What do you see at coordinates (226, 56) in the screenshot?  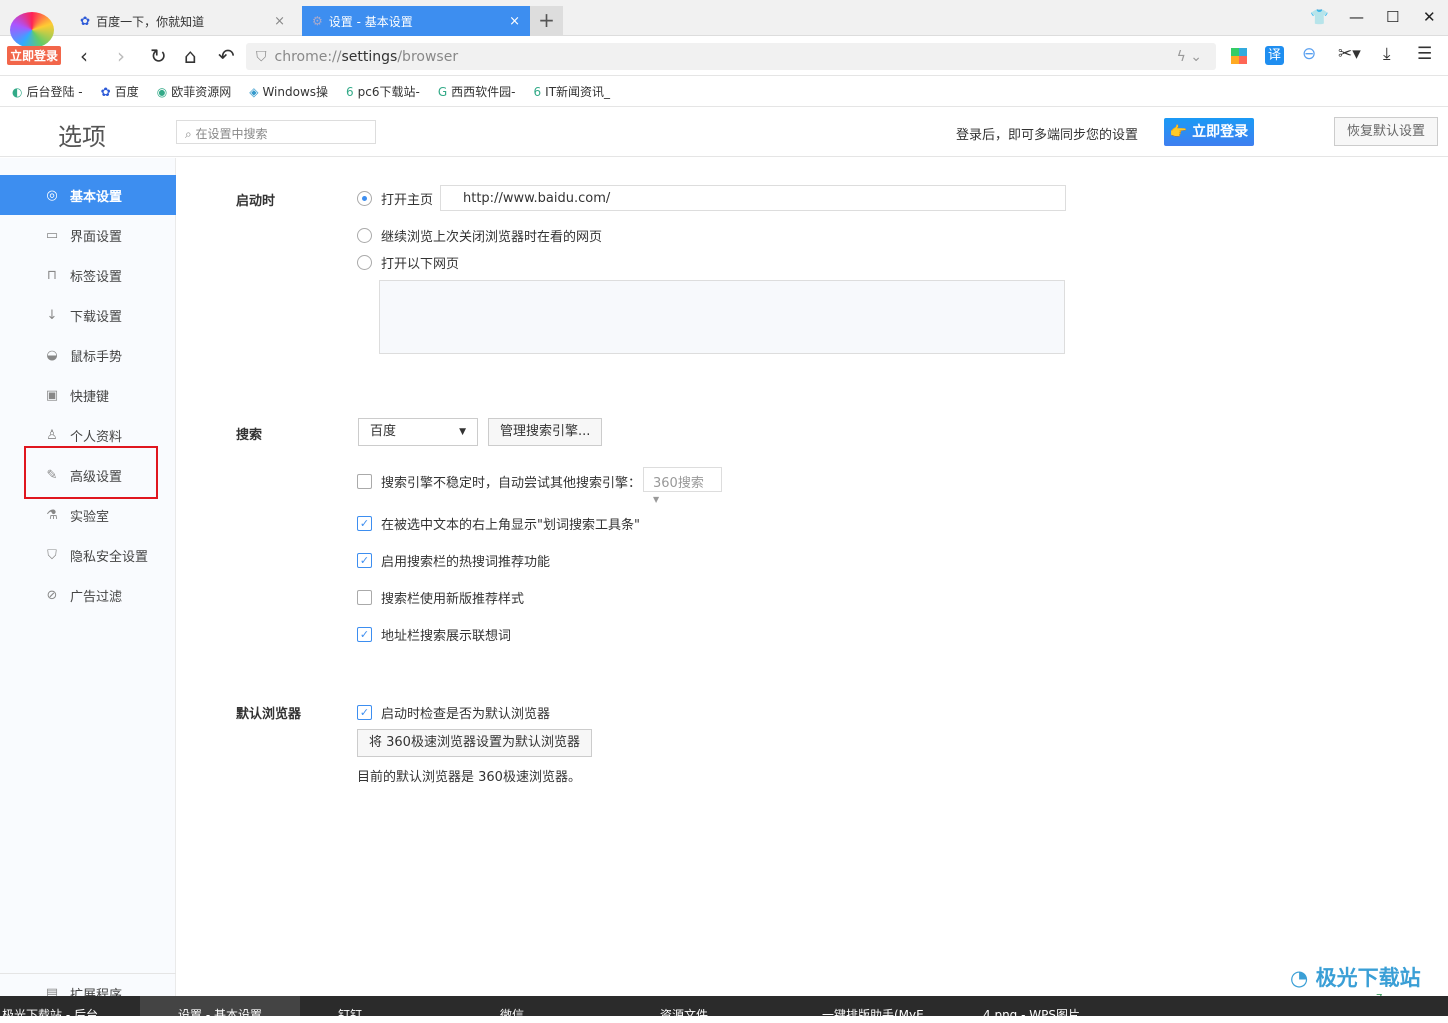 I see `undo-close-button: ↶` at bounding box center [226, 56].